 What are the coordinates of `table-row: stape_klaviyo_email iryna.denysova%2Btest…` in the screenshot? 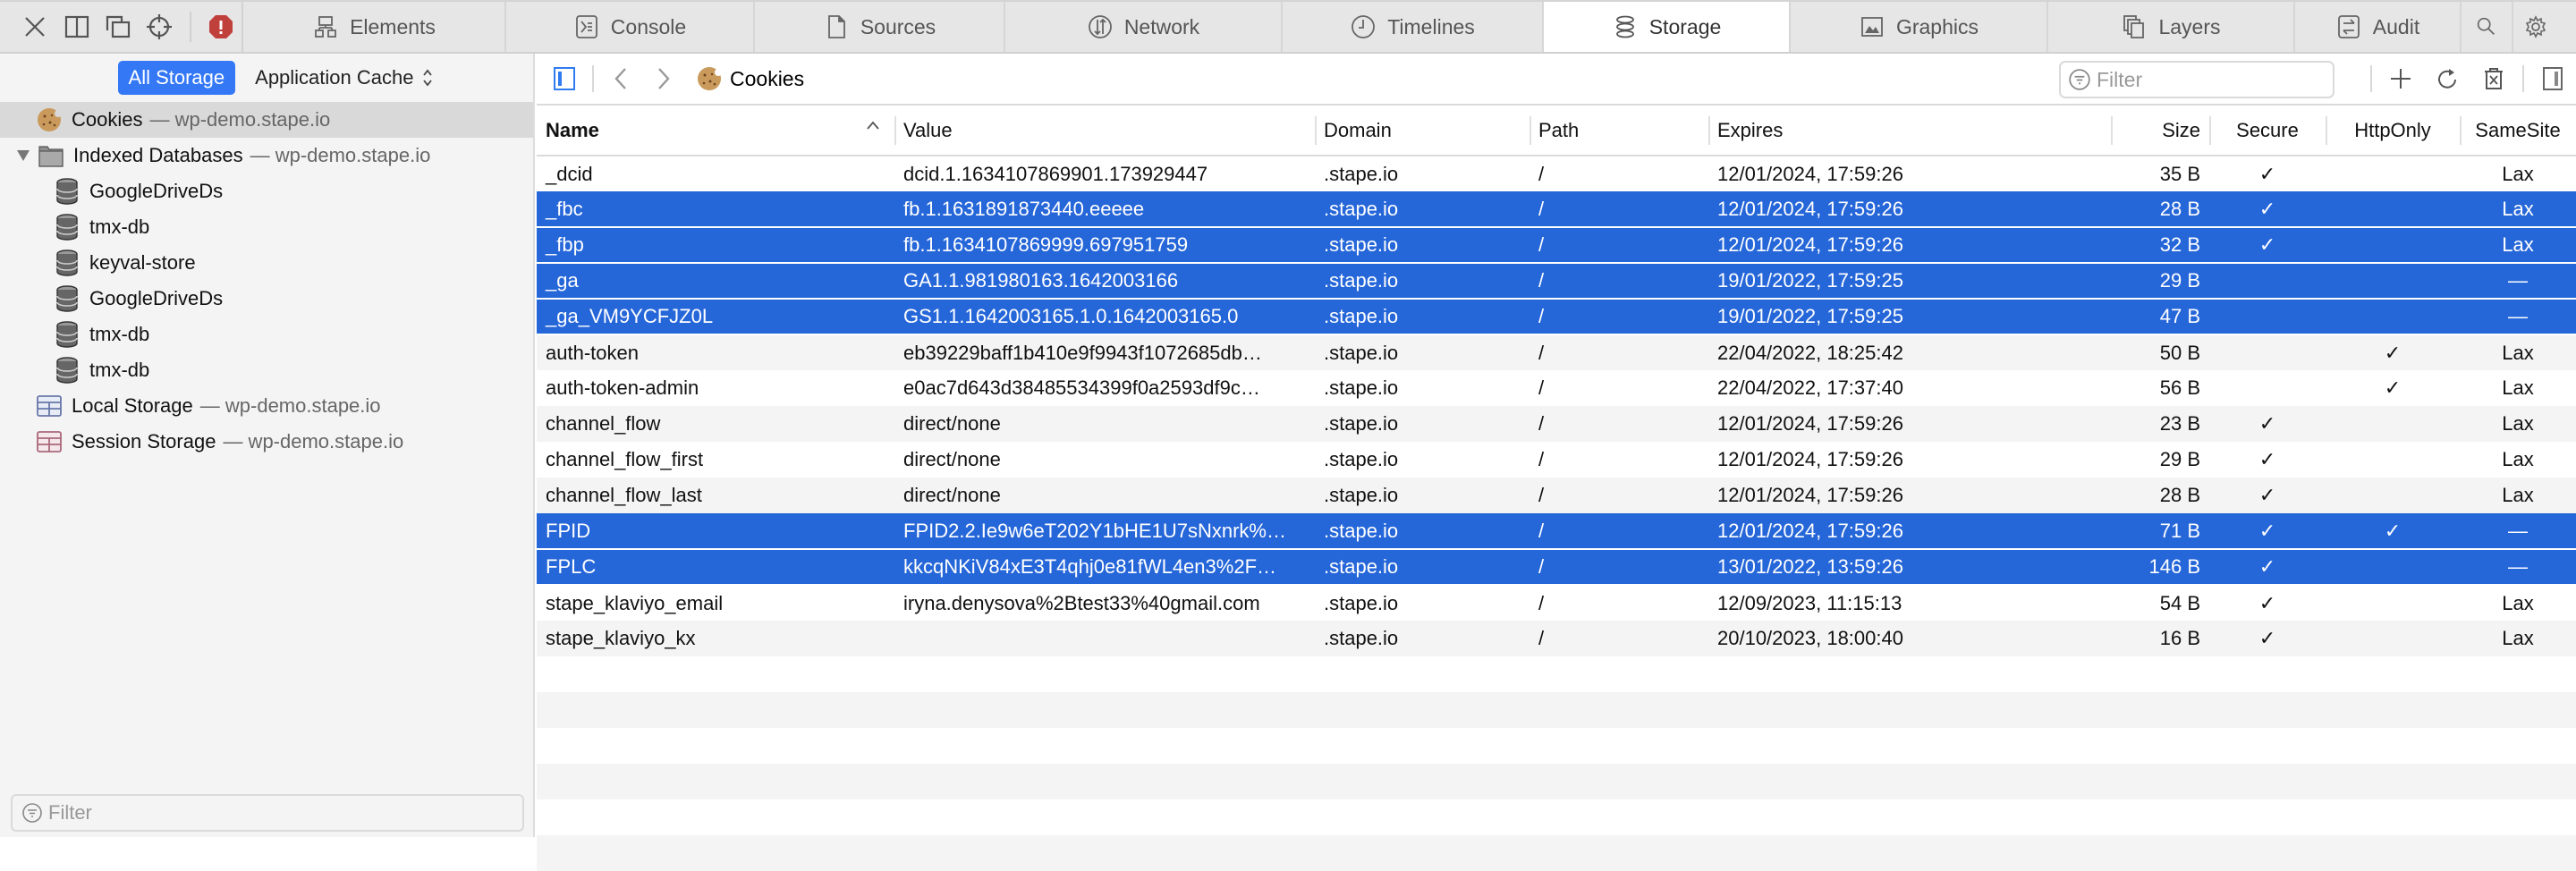 It's located at (1556, 603).